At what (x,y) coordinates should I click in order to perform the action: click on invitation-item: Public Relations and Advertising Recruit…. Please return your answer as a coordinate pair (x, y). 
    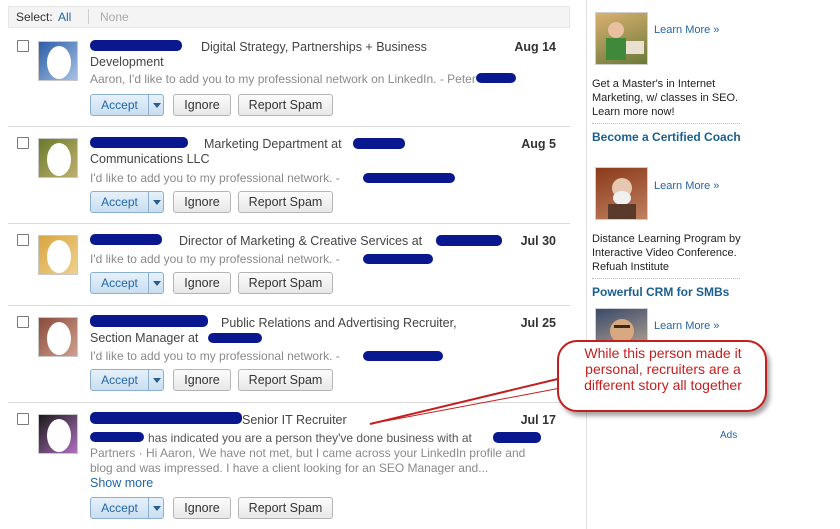
    Looking at the image, I should click on (289, 354).